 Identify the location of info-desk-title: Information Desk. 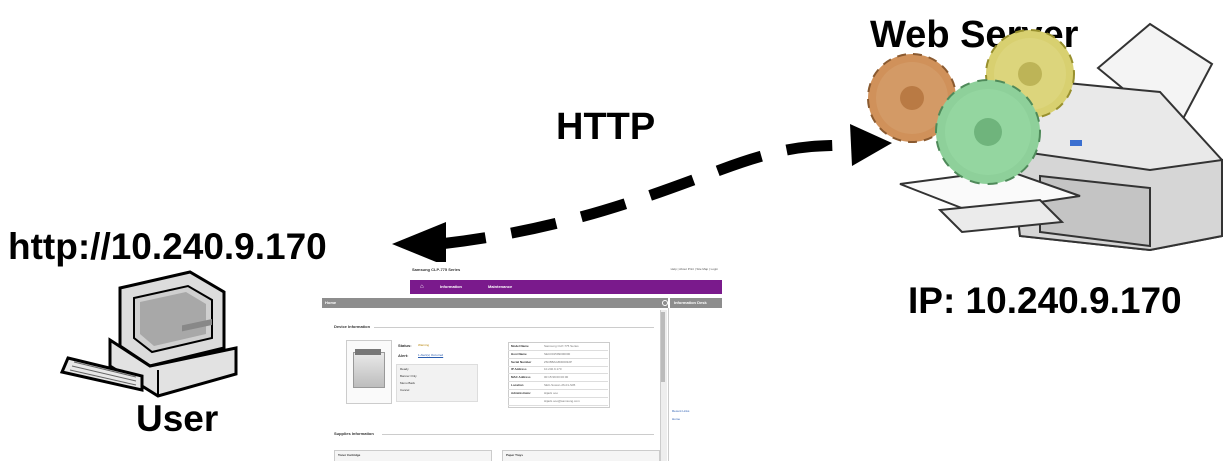
(690, 302).